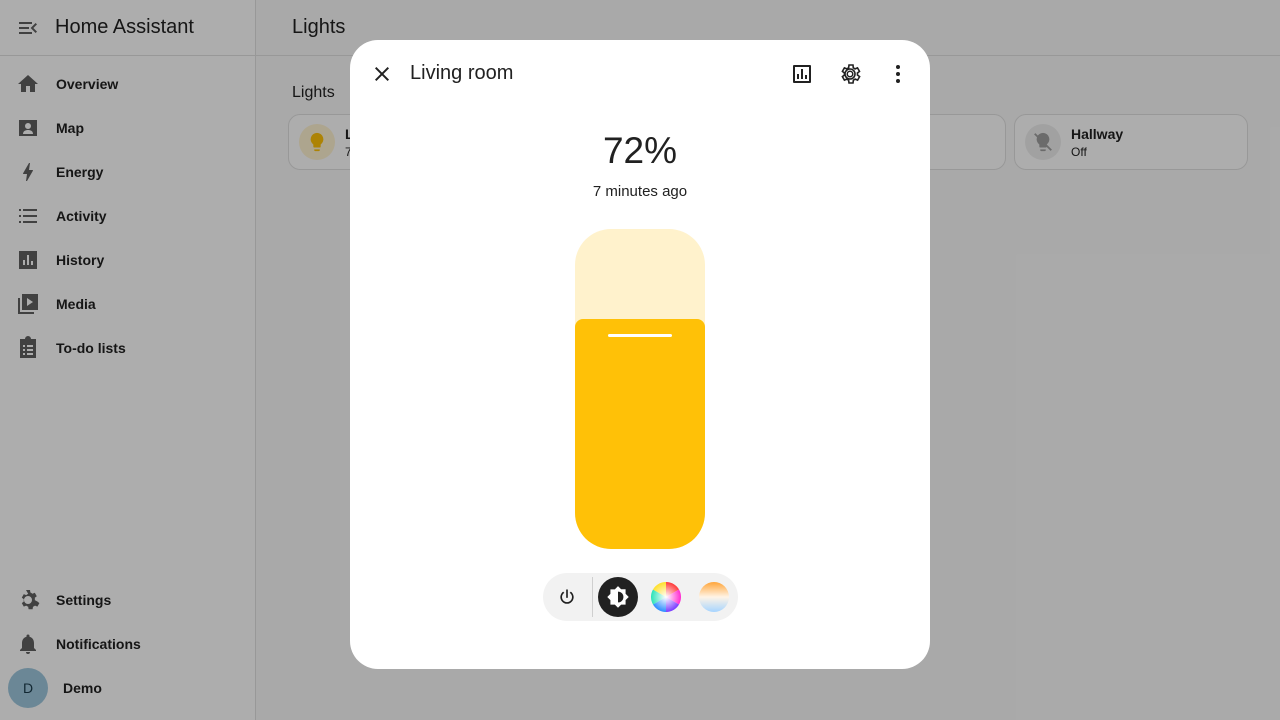 The width and height of the screenshot is (1280, 720). I want to click on color-wheel-icon, so click(666, 597).